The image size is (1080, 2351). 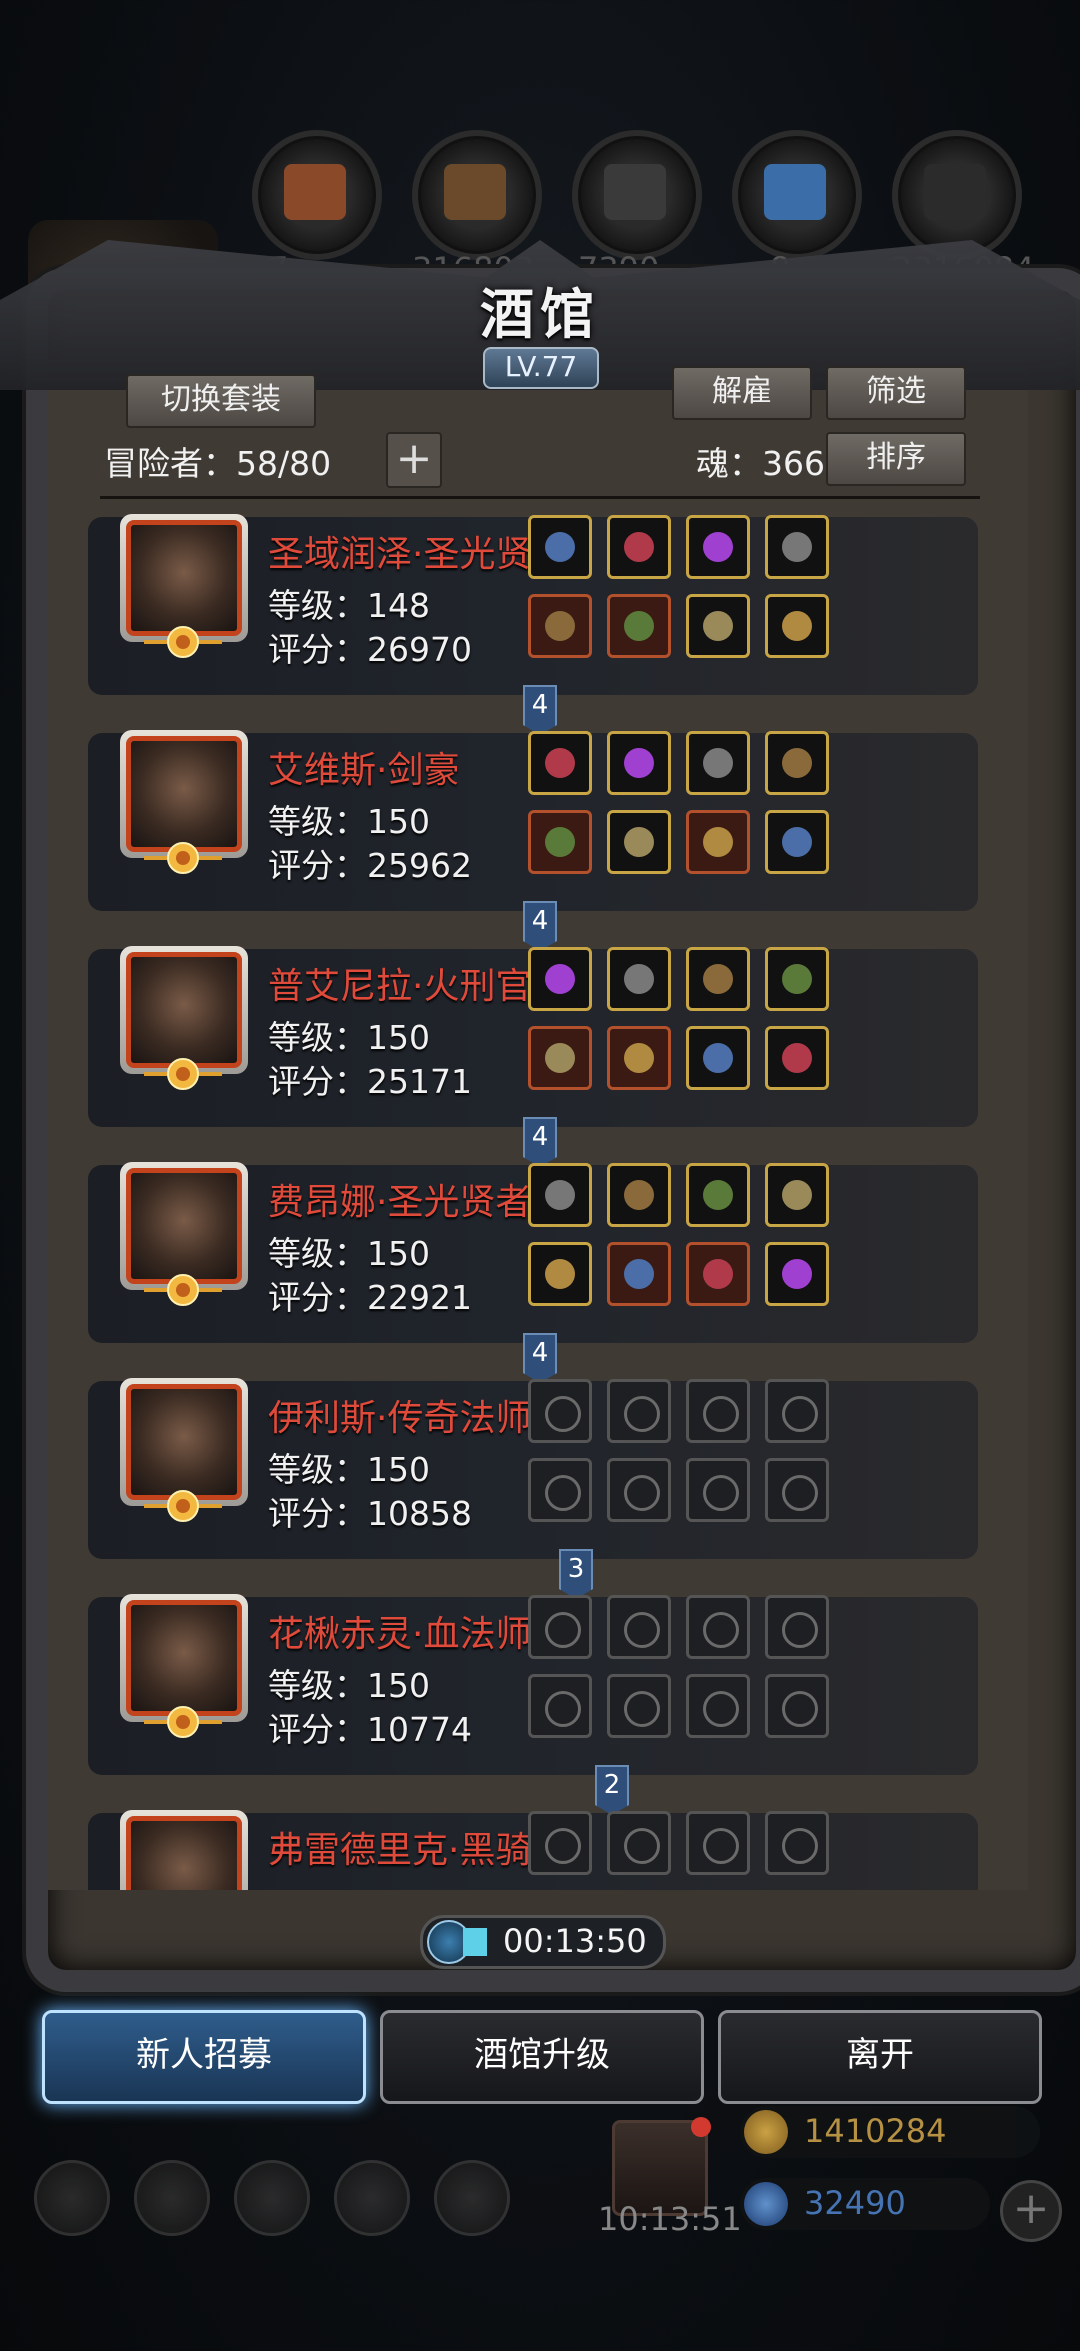 What do you see at coordinates (414, 460) in the screenshot?
I see `add-adventurer-button: +` at bounding box center [414, 460].